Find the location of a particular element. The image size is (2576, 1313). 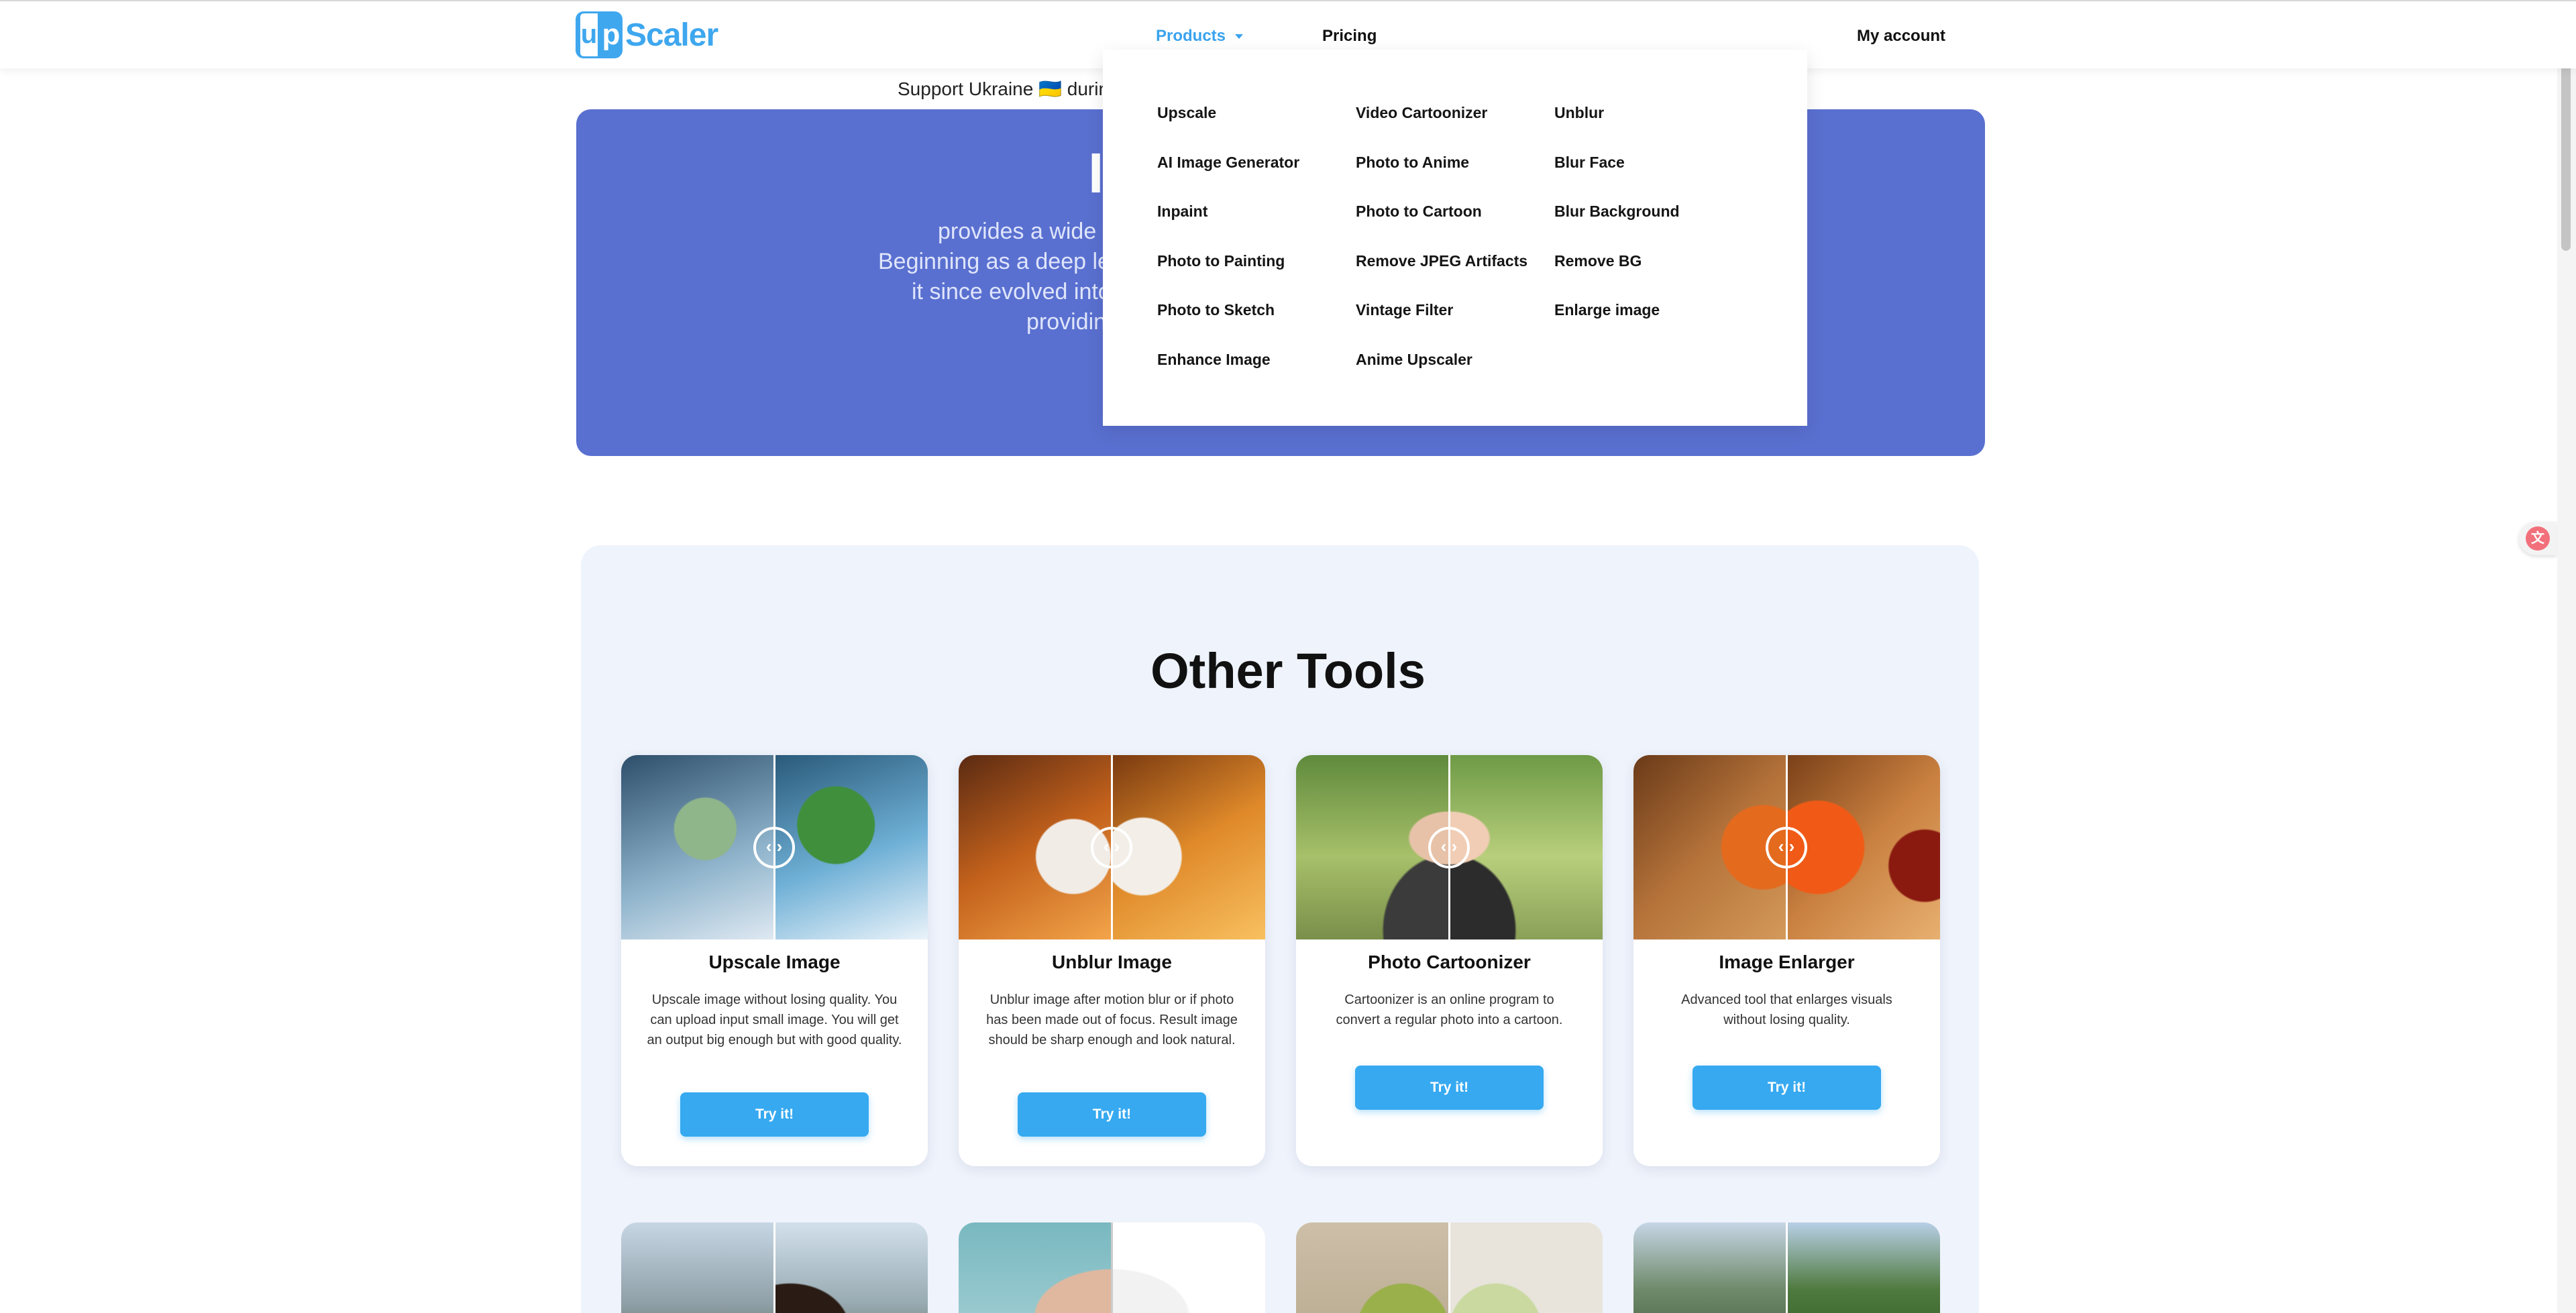

translate-icon: 文 is located at coordinates (2538, 538).